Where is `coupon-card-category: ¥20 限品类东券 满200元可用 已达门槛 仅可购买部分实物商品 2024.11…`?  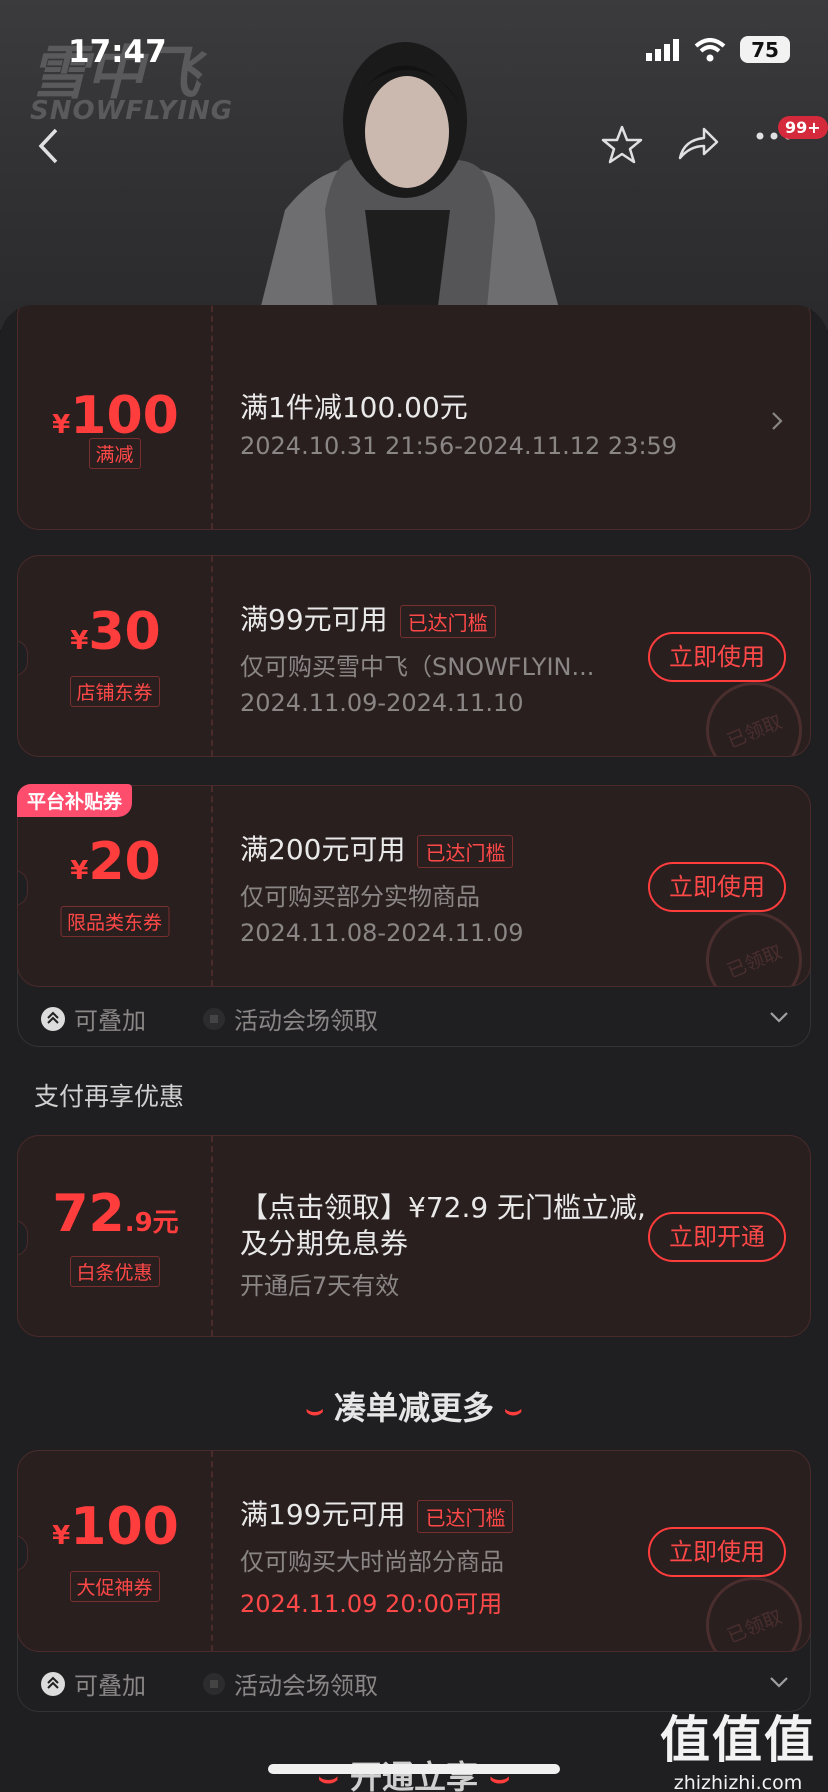 coupon-card-category: ¥20 限品类东券 满200元可用 已达门槛 仅可购买部分实物商品 2024.11… is located at coordinates (414, 886).